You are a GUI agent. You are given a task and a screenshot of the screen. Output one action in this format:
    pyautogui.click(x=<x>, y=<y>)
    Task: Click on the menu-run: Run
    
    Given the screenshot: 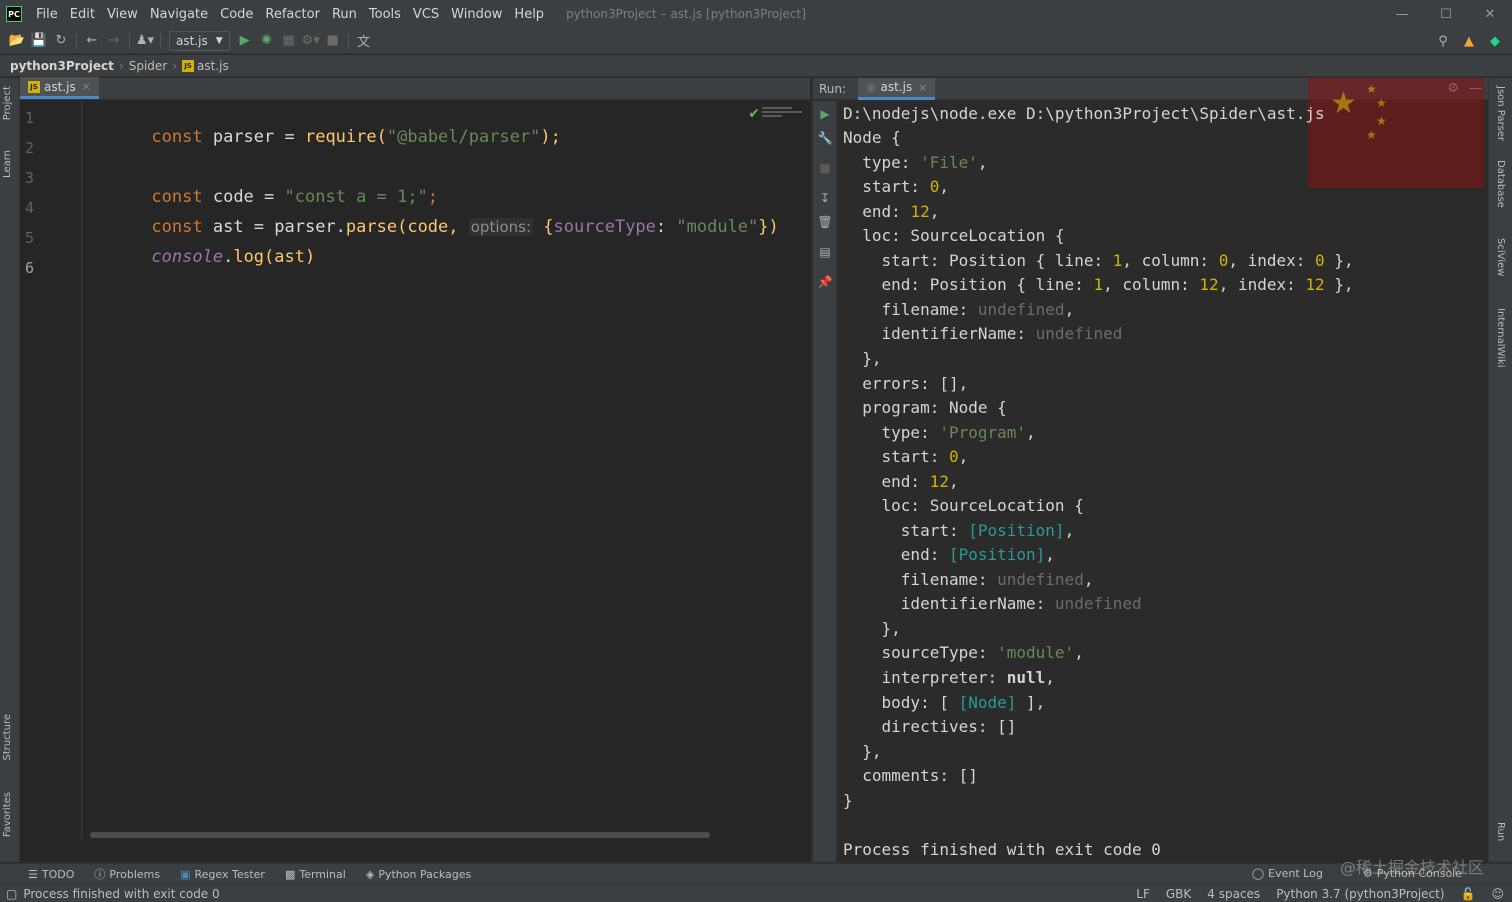 What is the action you would take?
    pyautogui.click(x=344, y=14)
    